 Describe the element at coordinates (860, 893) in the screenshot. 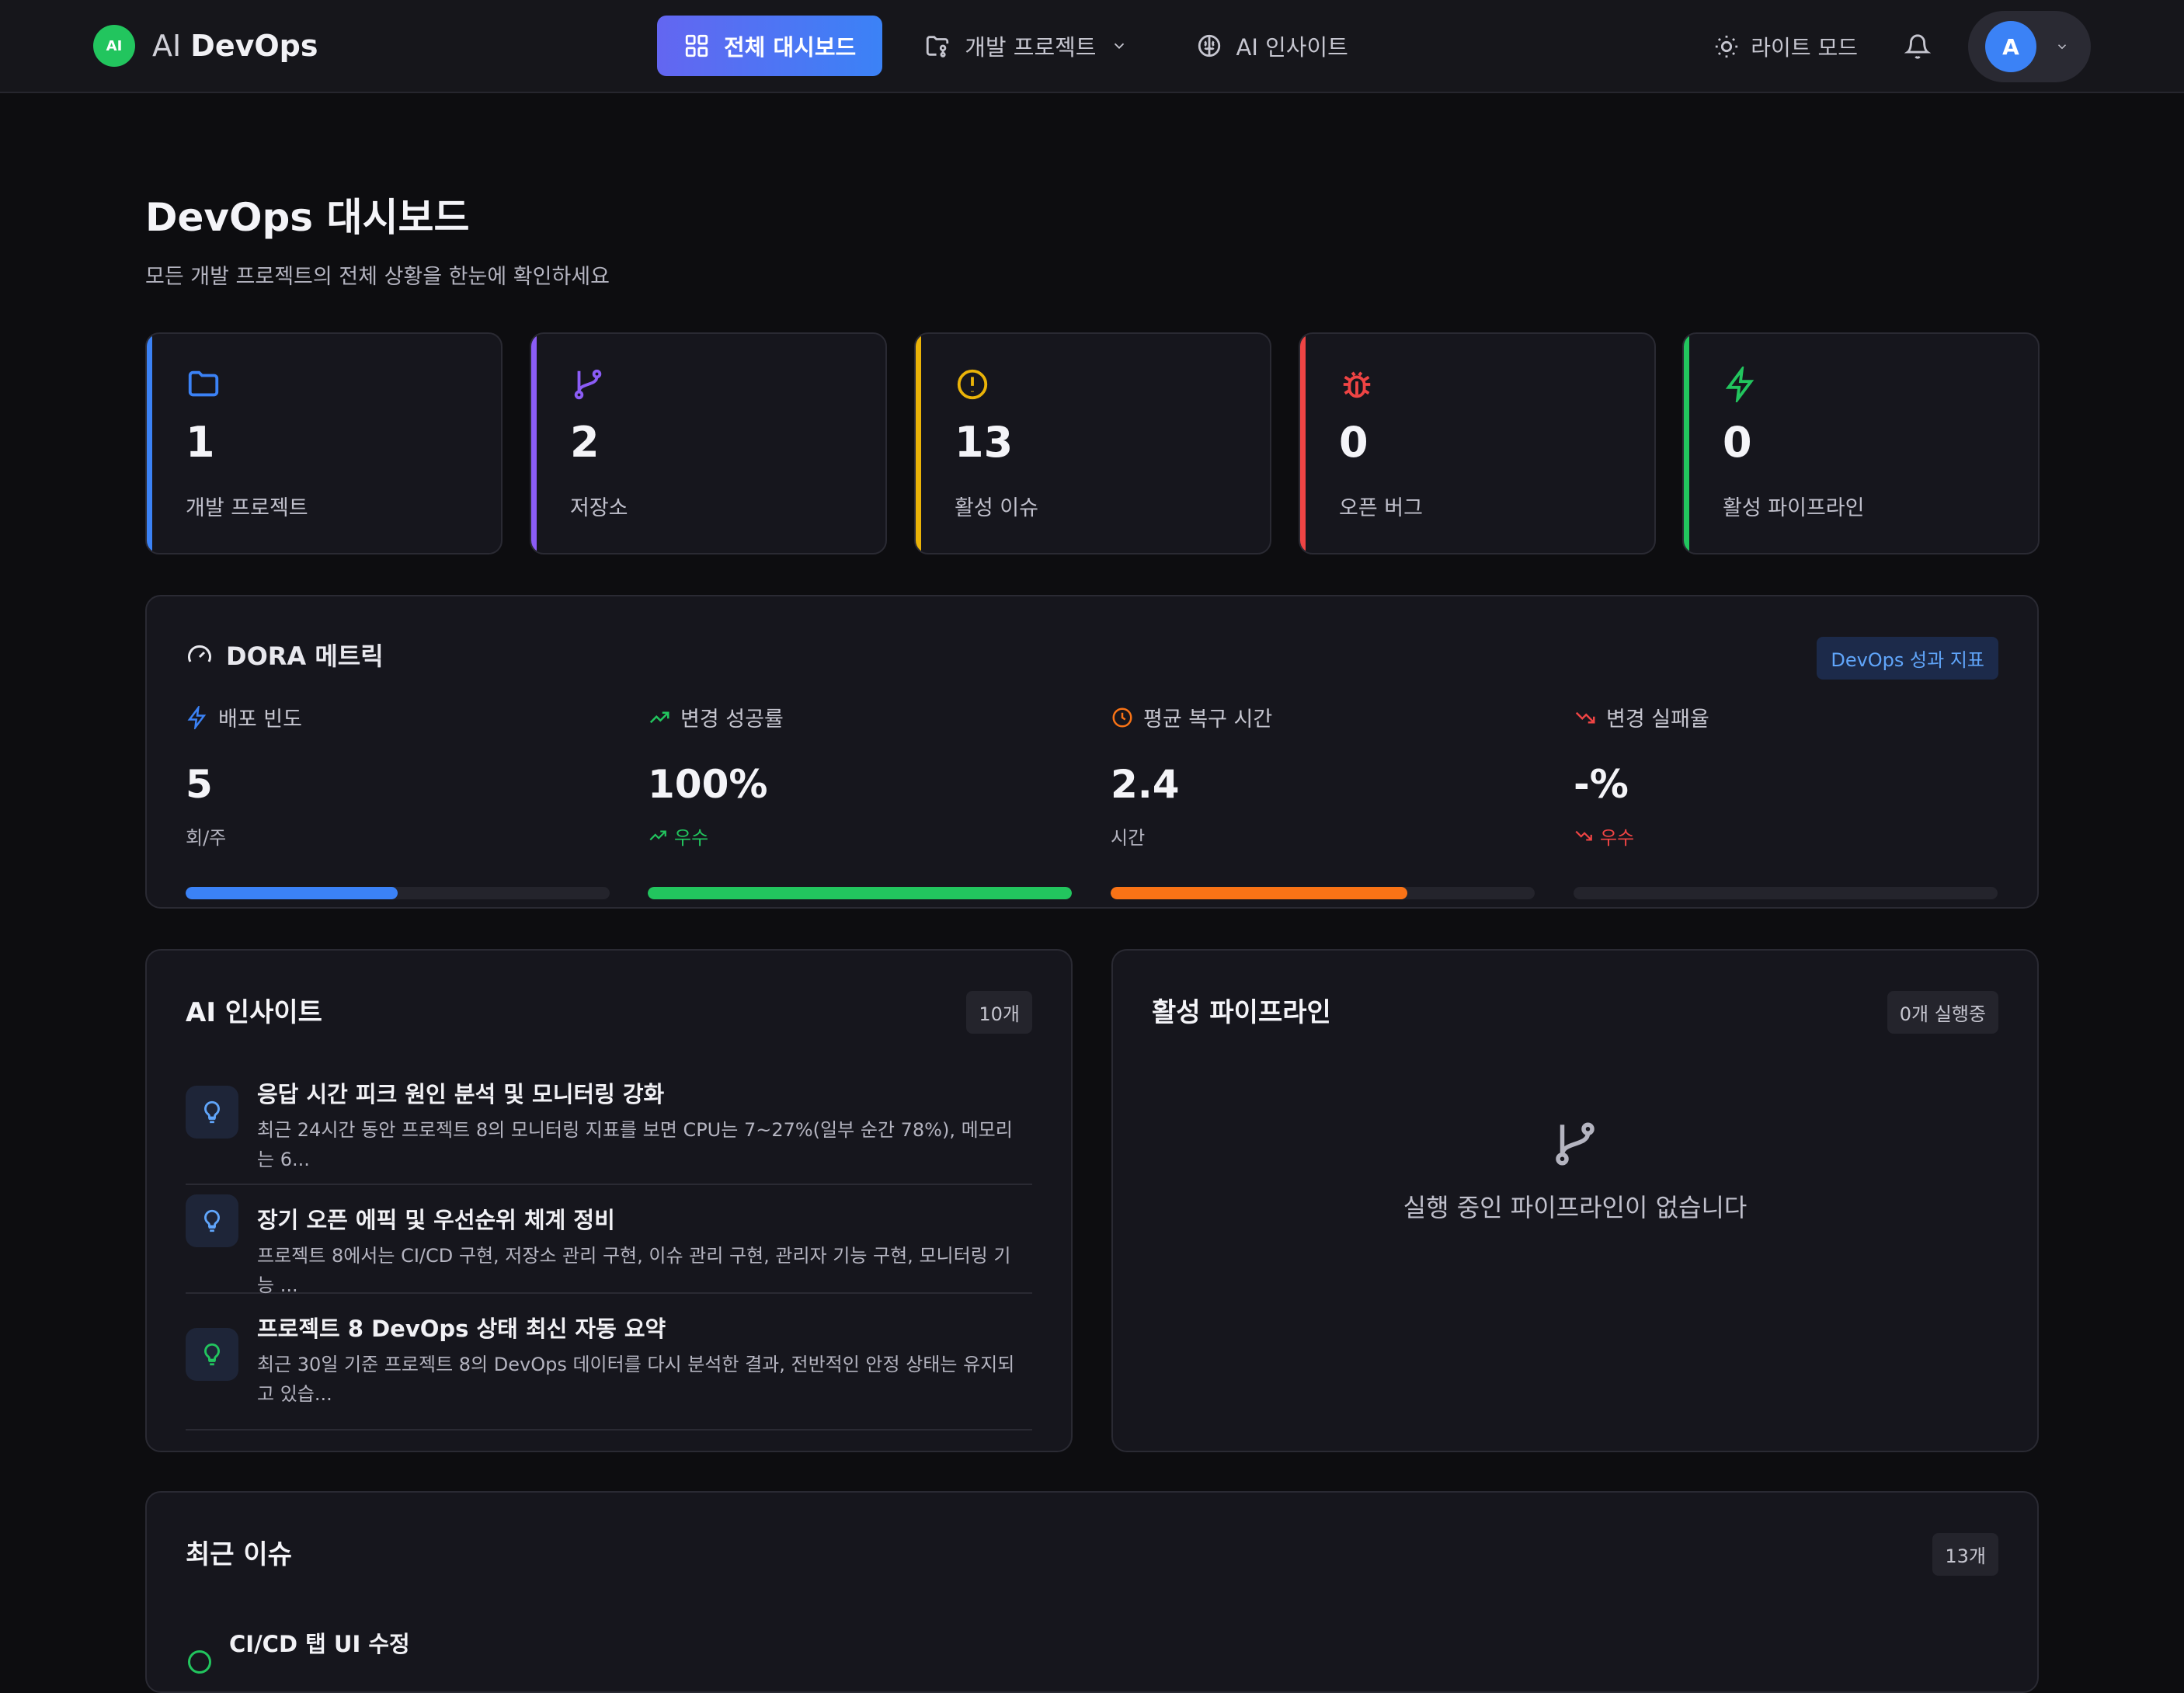

I see `metric-progress-fill` at that location.